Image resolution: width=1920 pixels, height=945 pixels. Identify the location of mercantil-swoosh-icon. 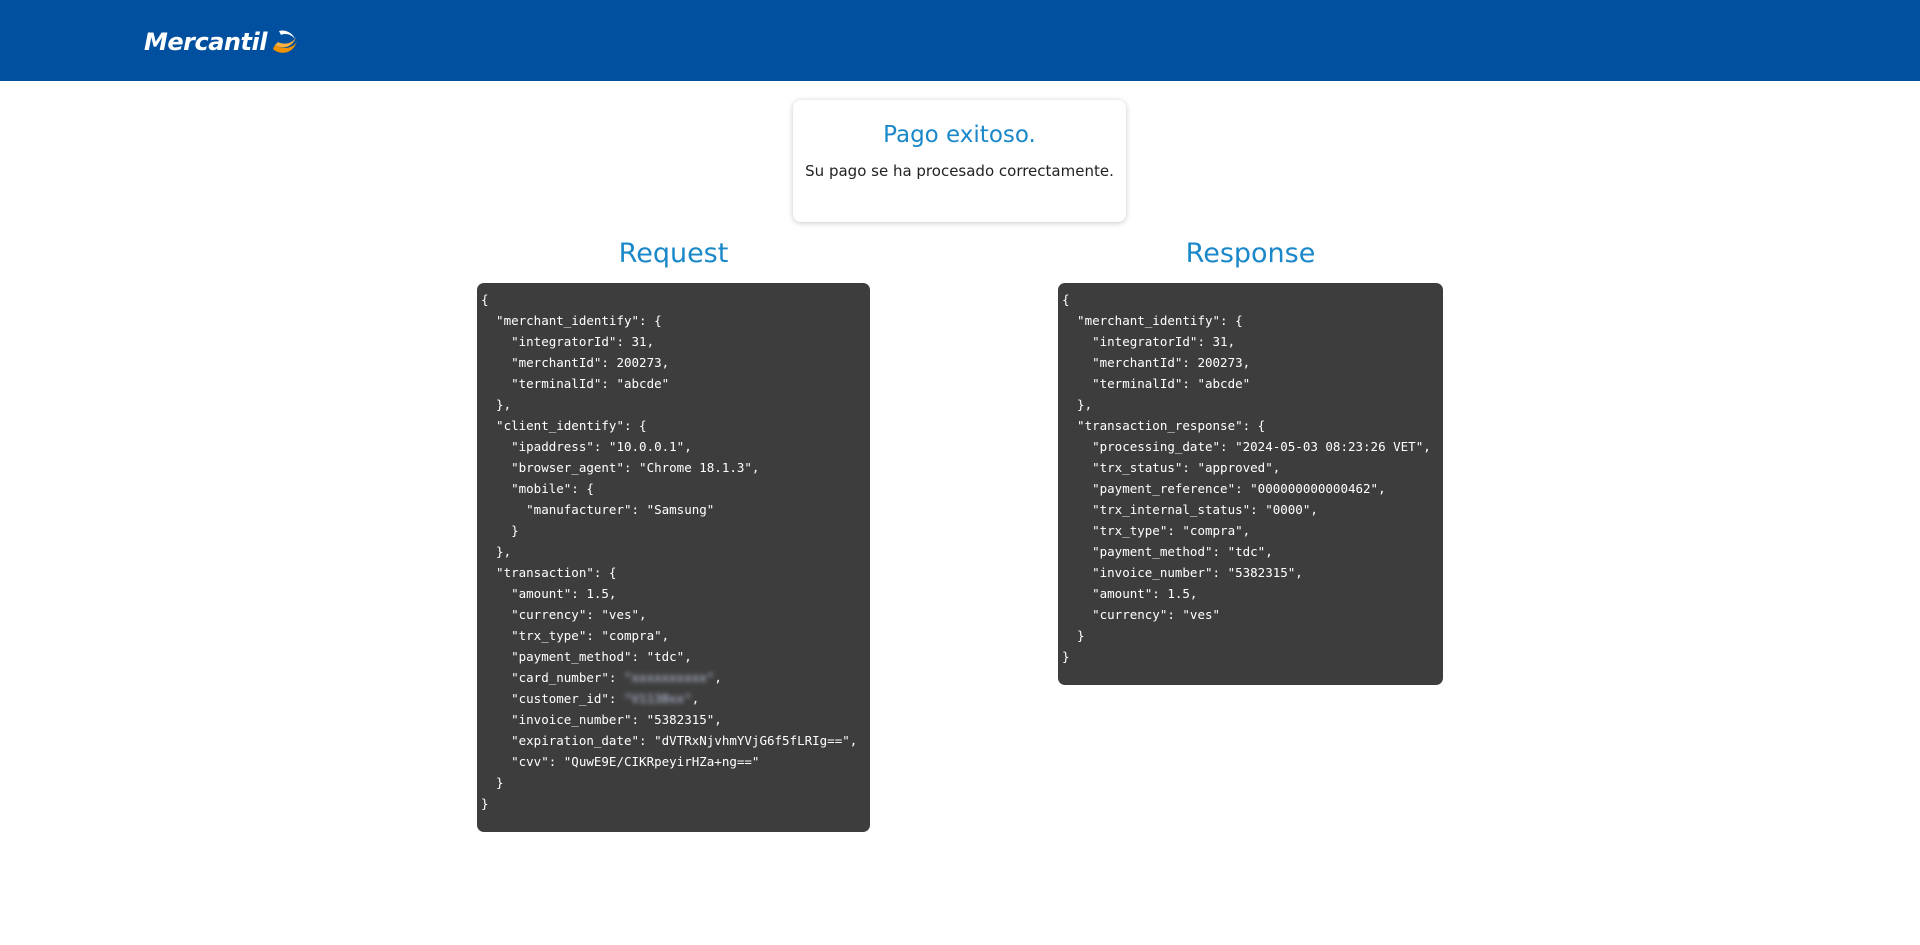
(284, 41).